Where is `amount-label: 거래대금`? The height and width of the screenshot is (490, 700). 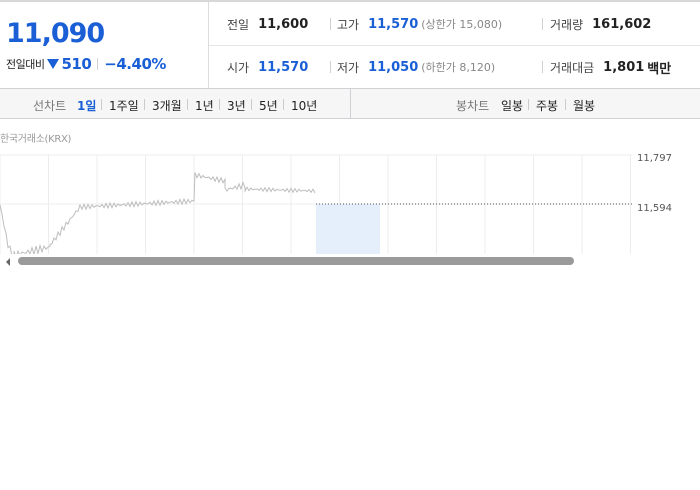 amount-label: 거래대금 is located at coordinates (572, 67).